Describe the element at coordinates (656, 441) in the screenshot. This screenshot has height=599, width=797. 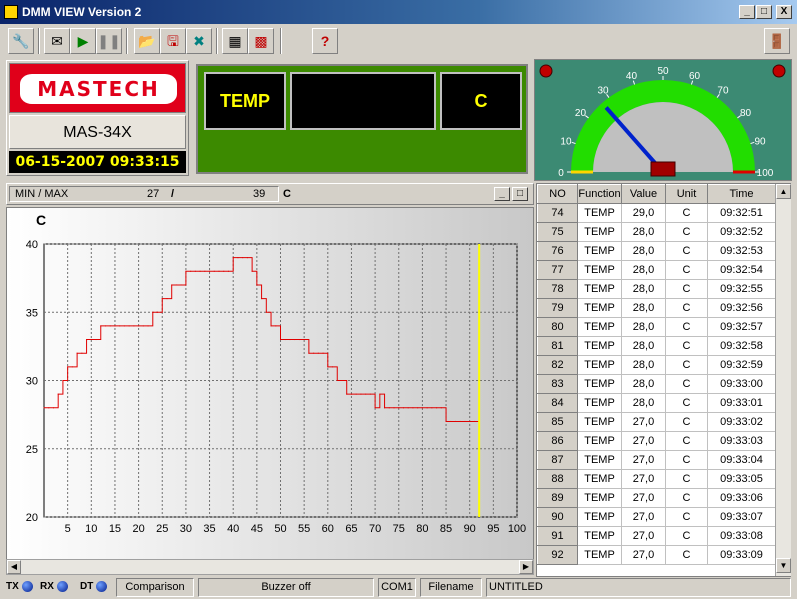
I see `table-row: 86 TEMP 27,0 C 09:33:03` at that location.